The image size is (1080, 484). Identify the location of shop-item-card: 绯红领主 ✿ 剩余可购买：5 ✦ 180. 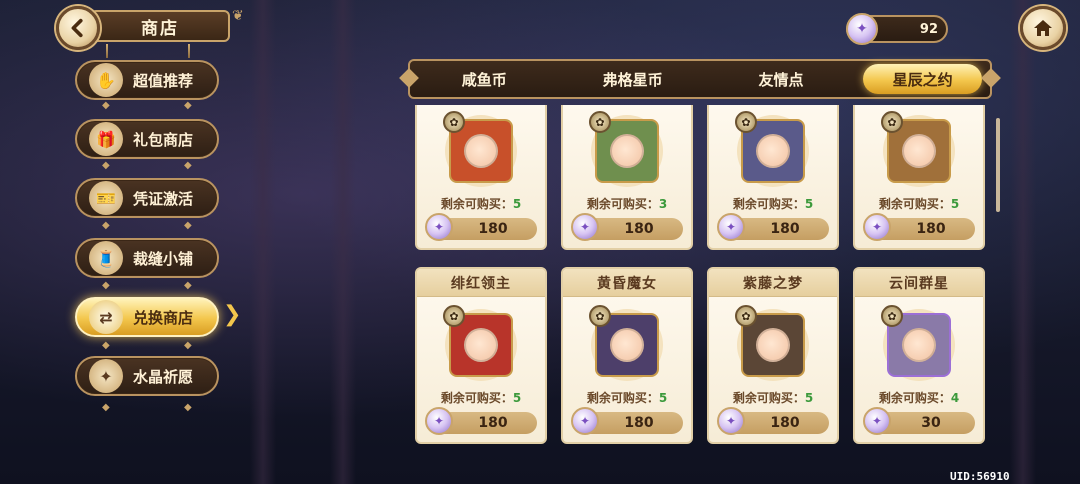
(481, 355).